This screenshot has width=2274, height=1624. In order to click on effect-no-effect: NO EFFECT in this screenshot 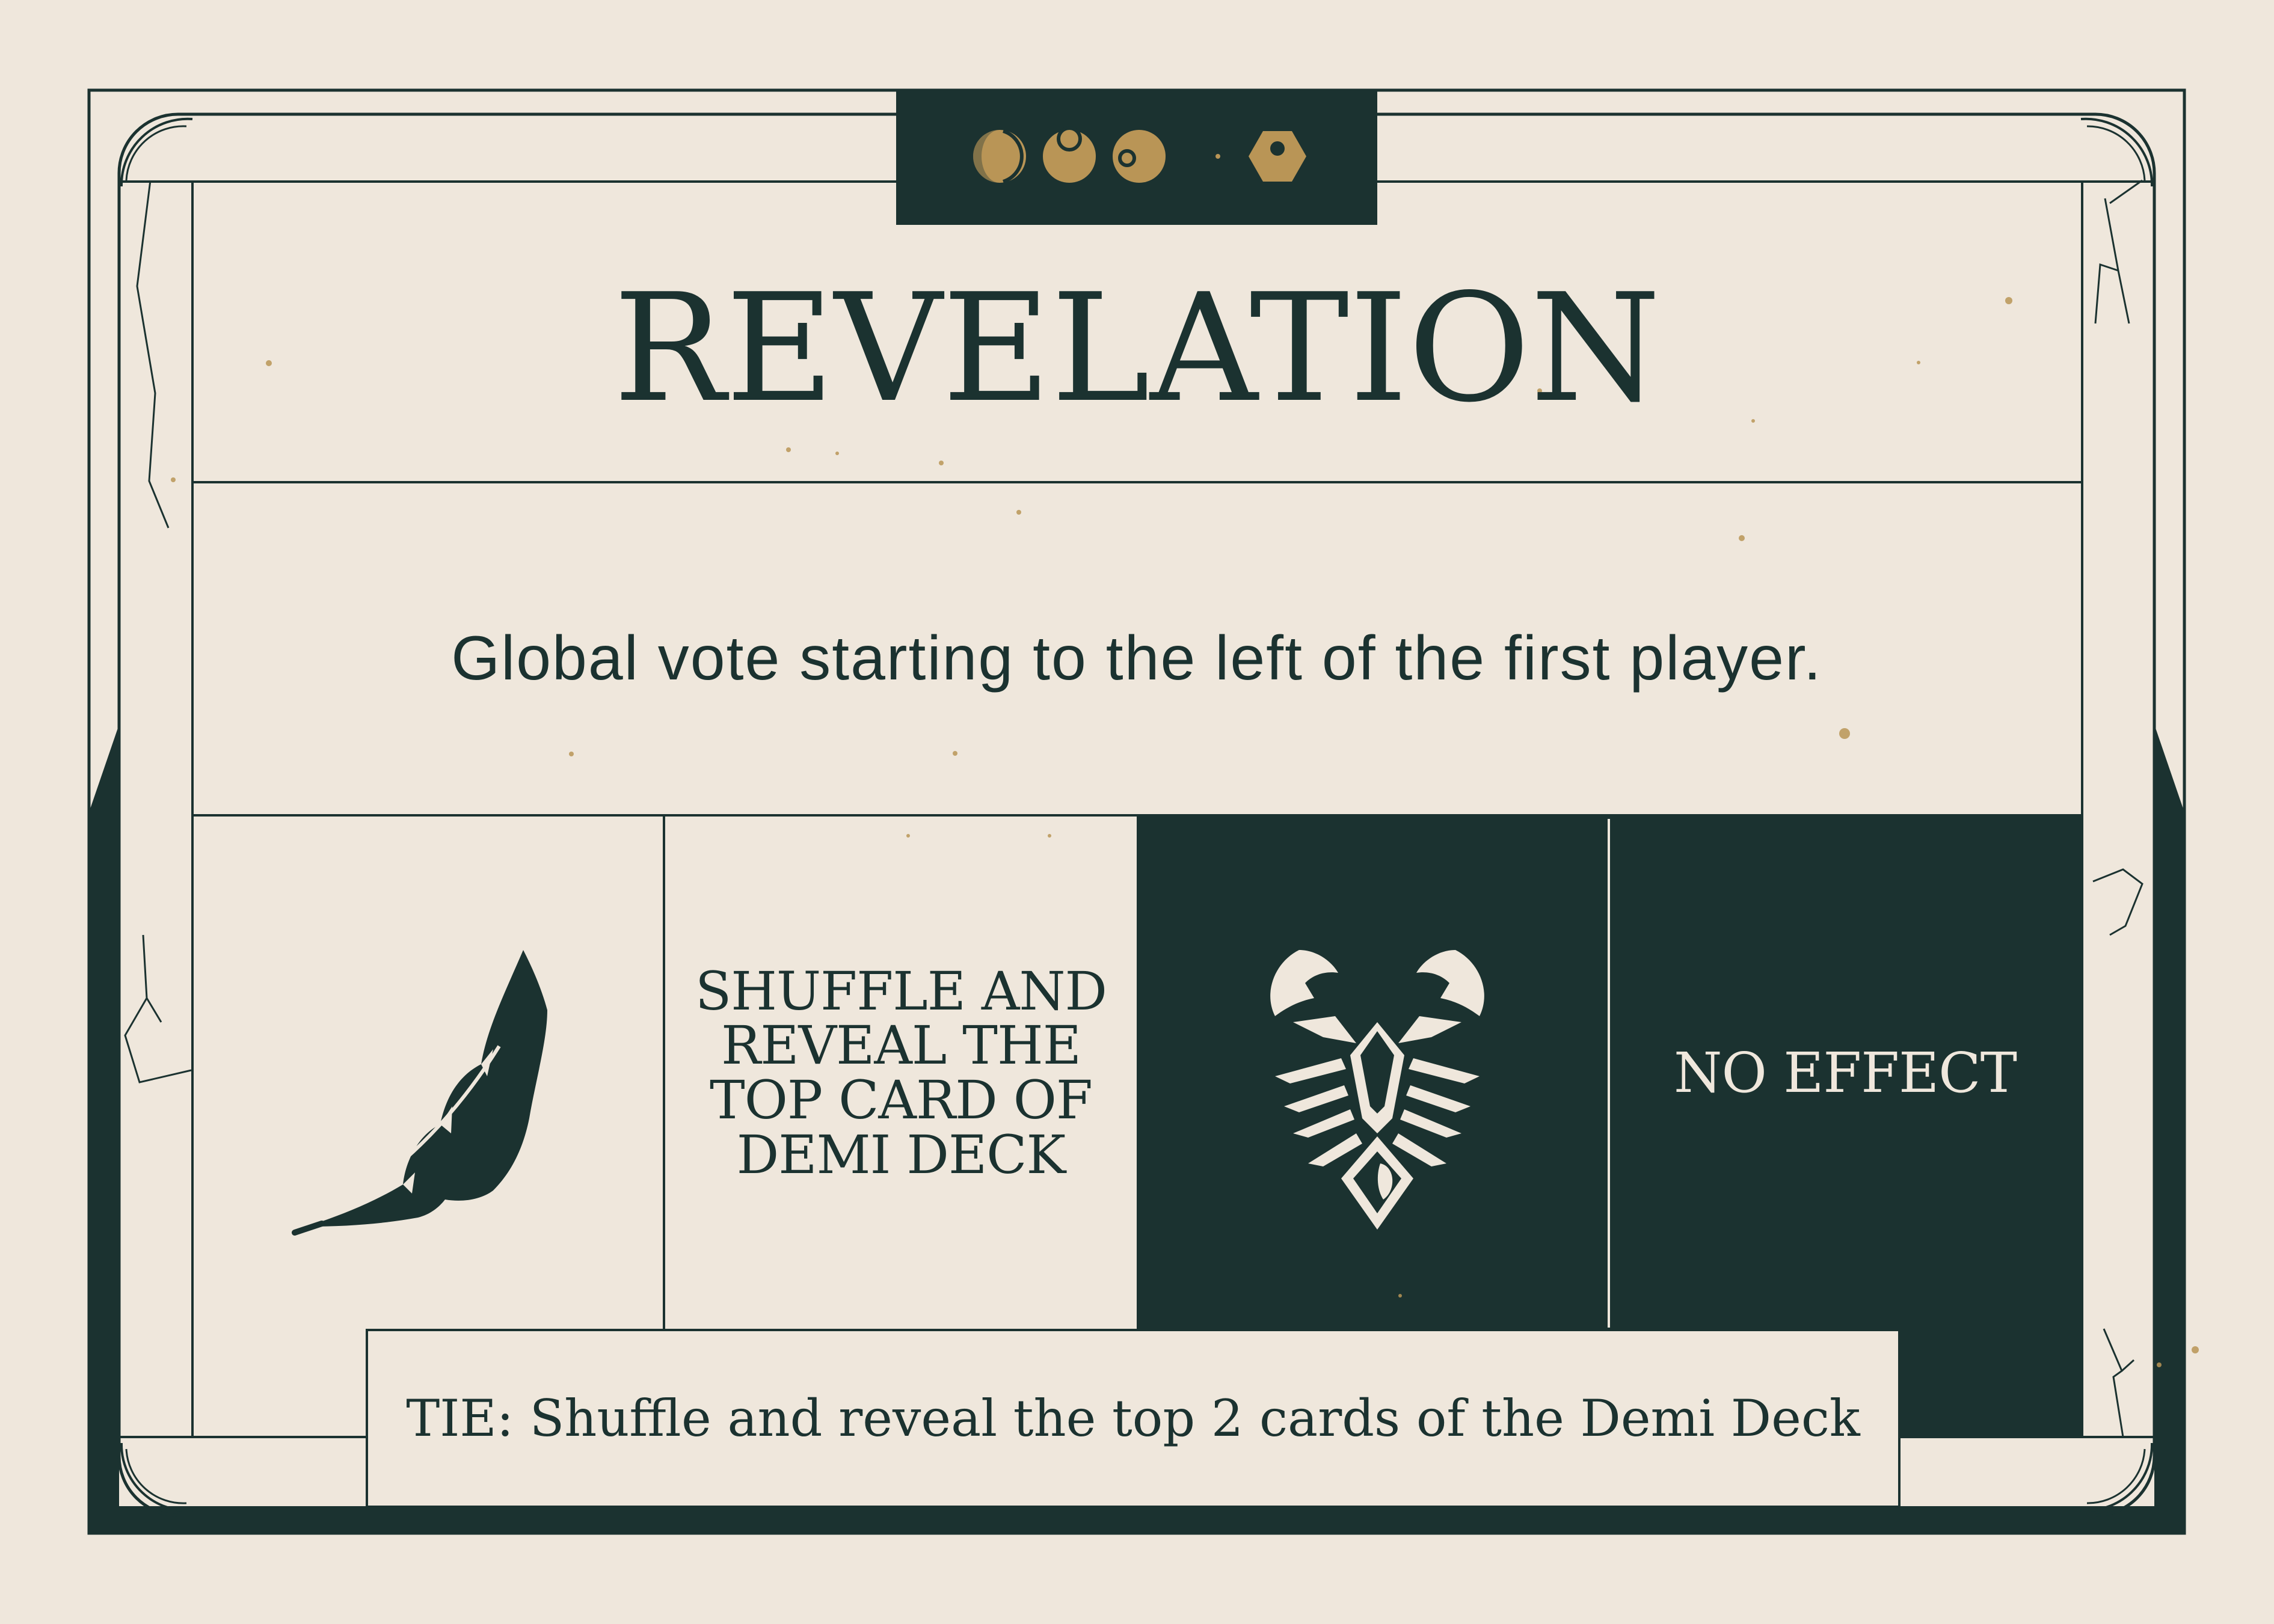, I will do `click(1845, 1072)`.